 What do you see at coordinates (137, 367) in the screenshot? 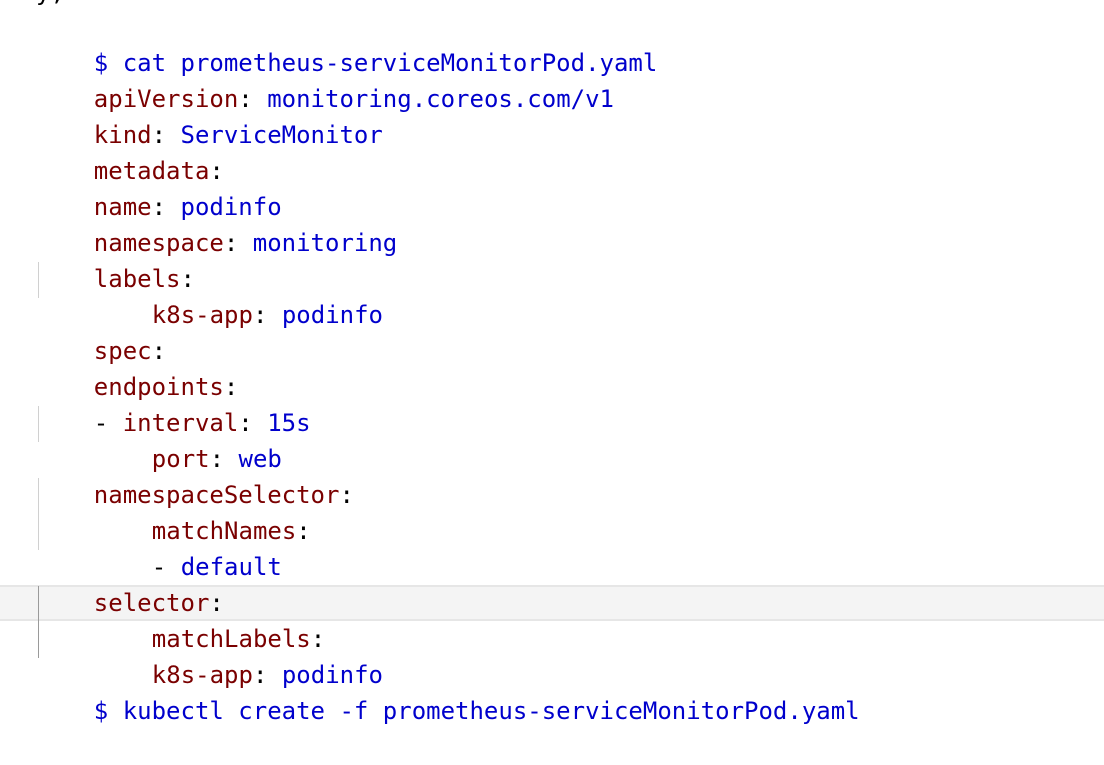
I see `yaml-line-endpoints: endpoints:` at bounding box center [137, 367].